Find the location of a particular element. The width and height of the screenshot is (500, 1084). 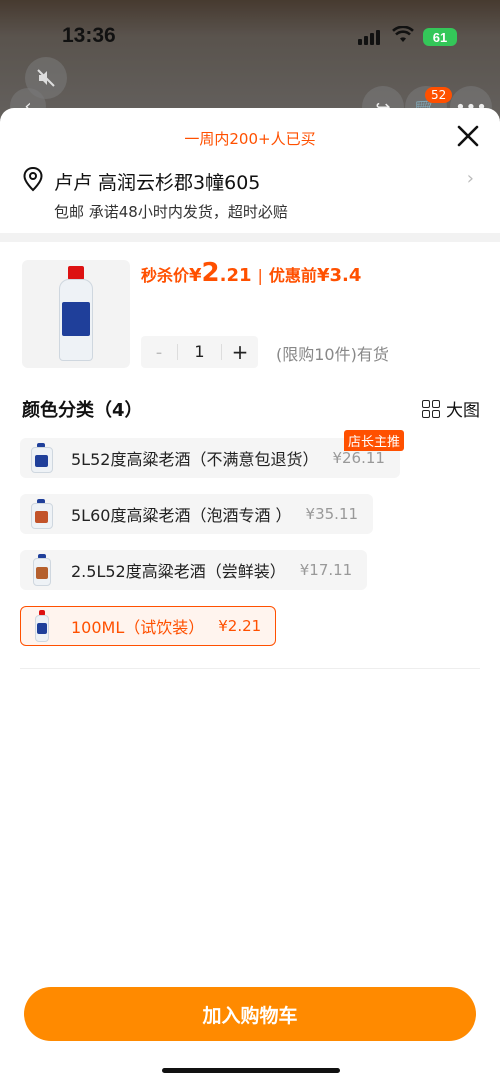

battery-level: 61 is located at coordinates (440, 37).